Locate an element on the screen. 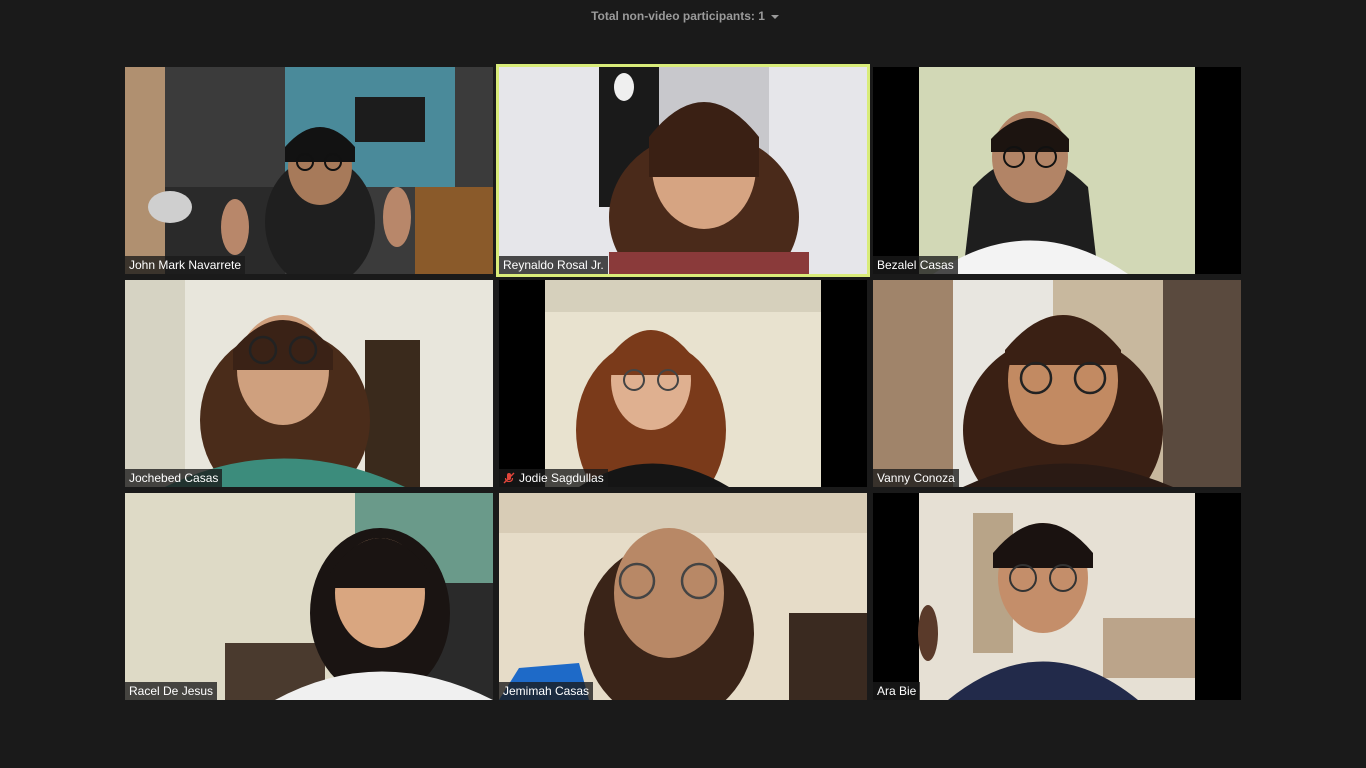  video-tile: Racel De Jesus is located at coordinates (309, 596).